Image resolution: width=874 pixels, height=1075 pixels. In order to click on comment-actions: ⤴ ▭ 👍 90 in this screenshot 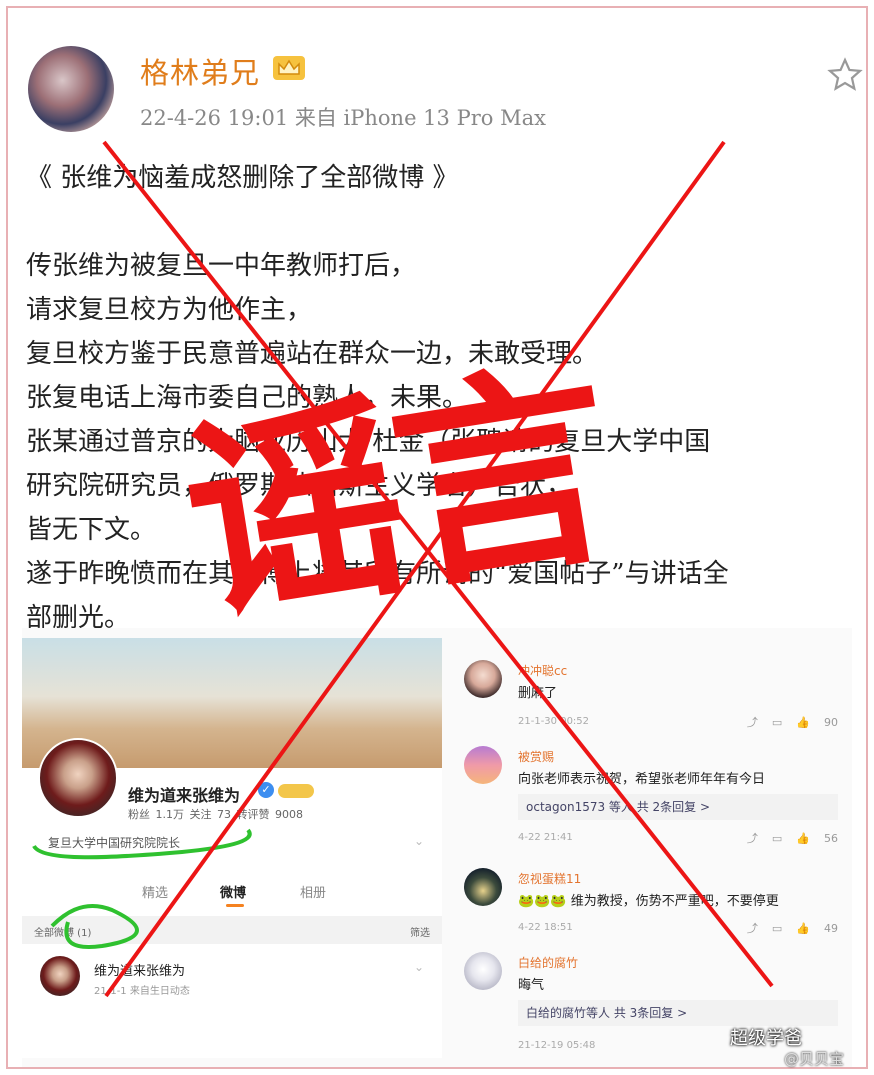, I will do `click(785, 722)`.